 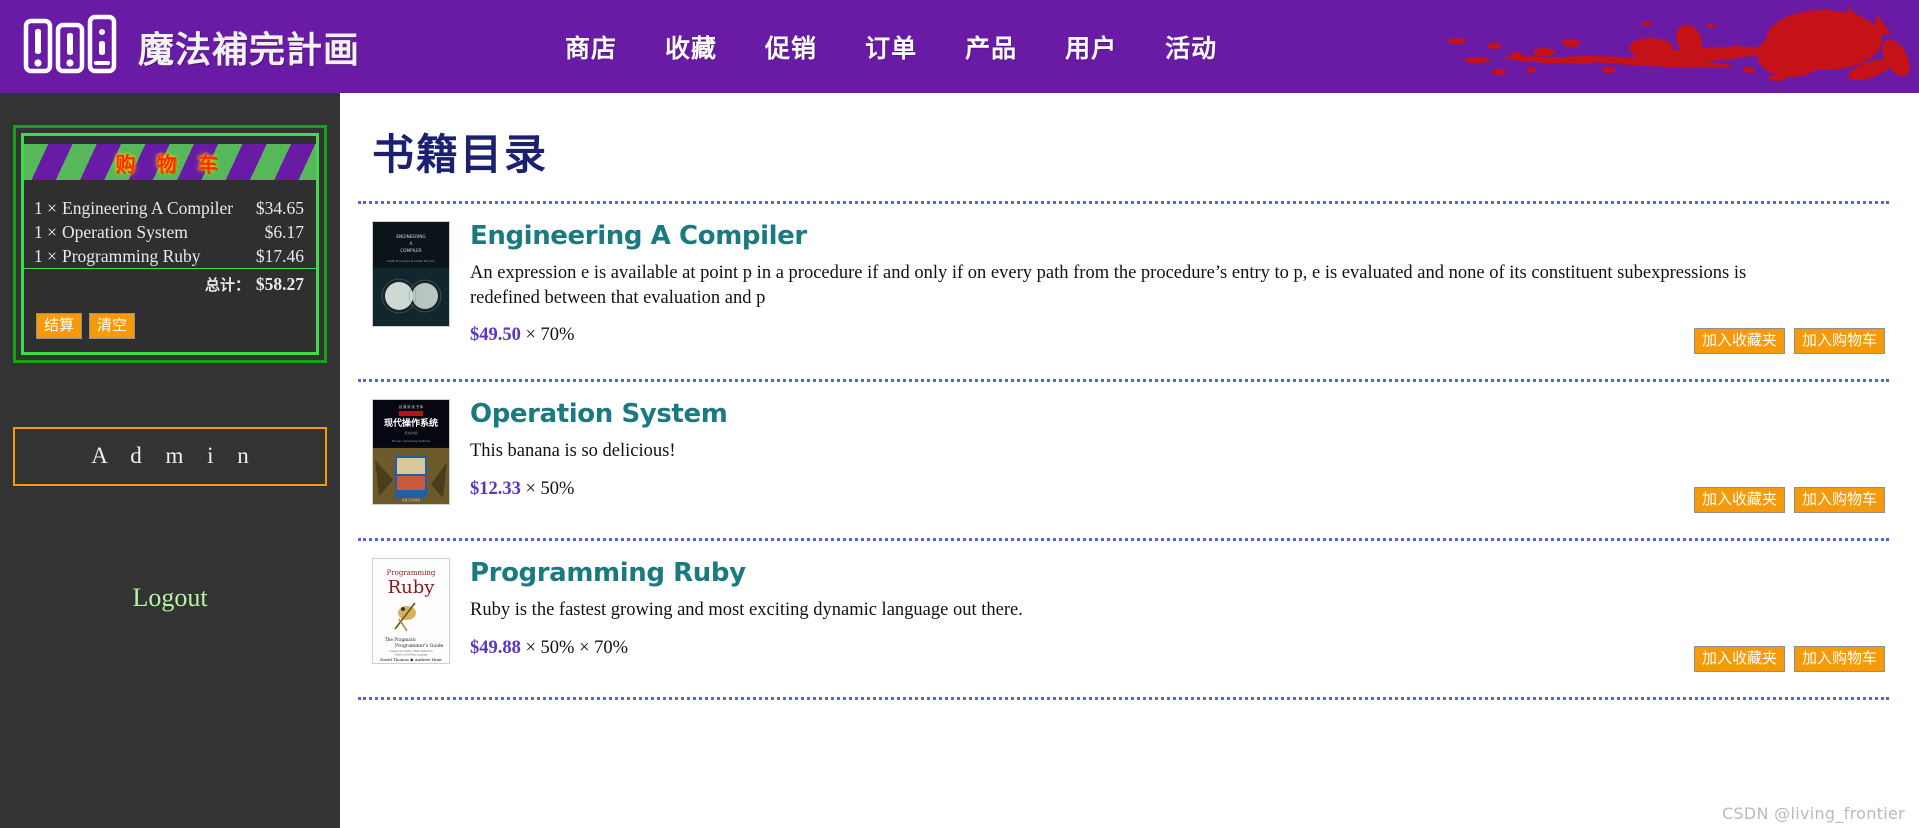 I want to click on checkout-button: 结算, so click(x=59, y=325).